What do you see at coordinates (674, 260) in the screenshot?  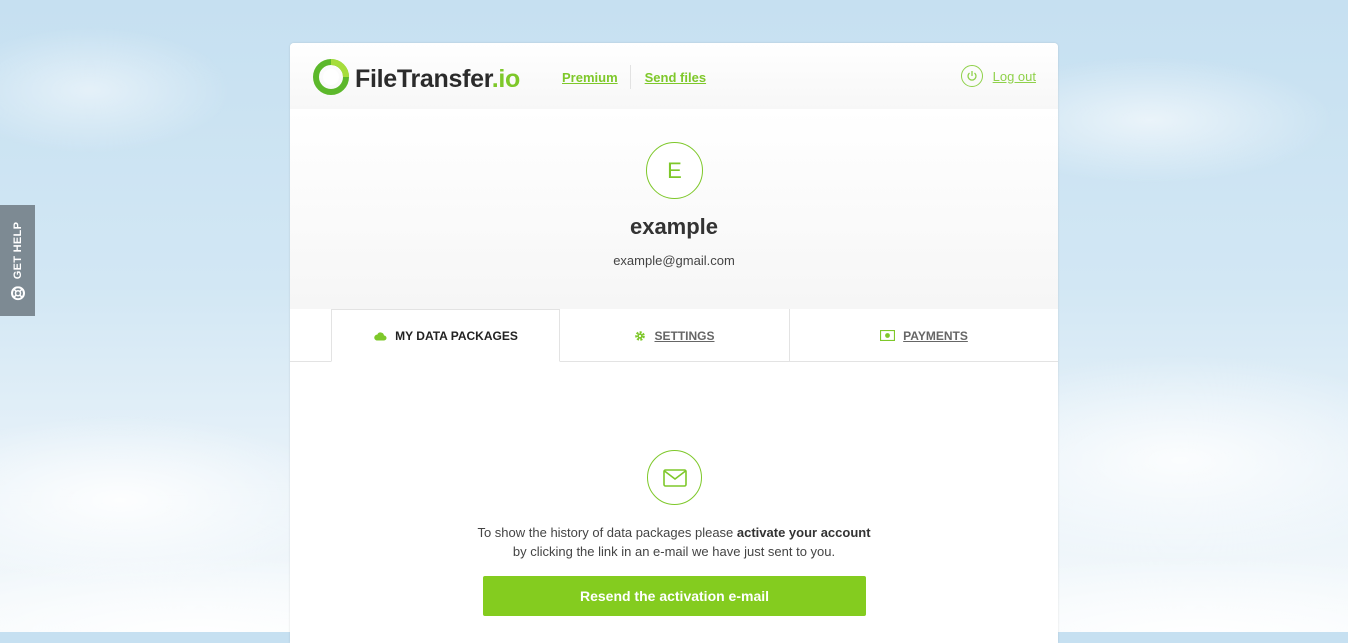 I see `user-email: example@gmail.com` at bounding box center [674, 260].